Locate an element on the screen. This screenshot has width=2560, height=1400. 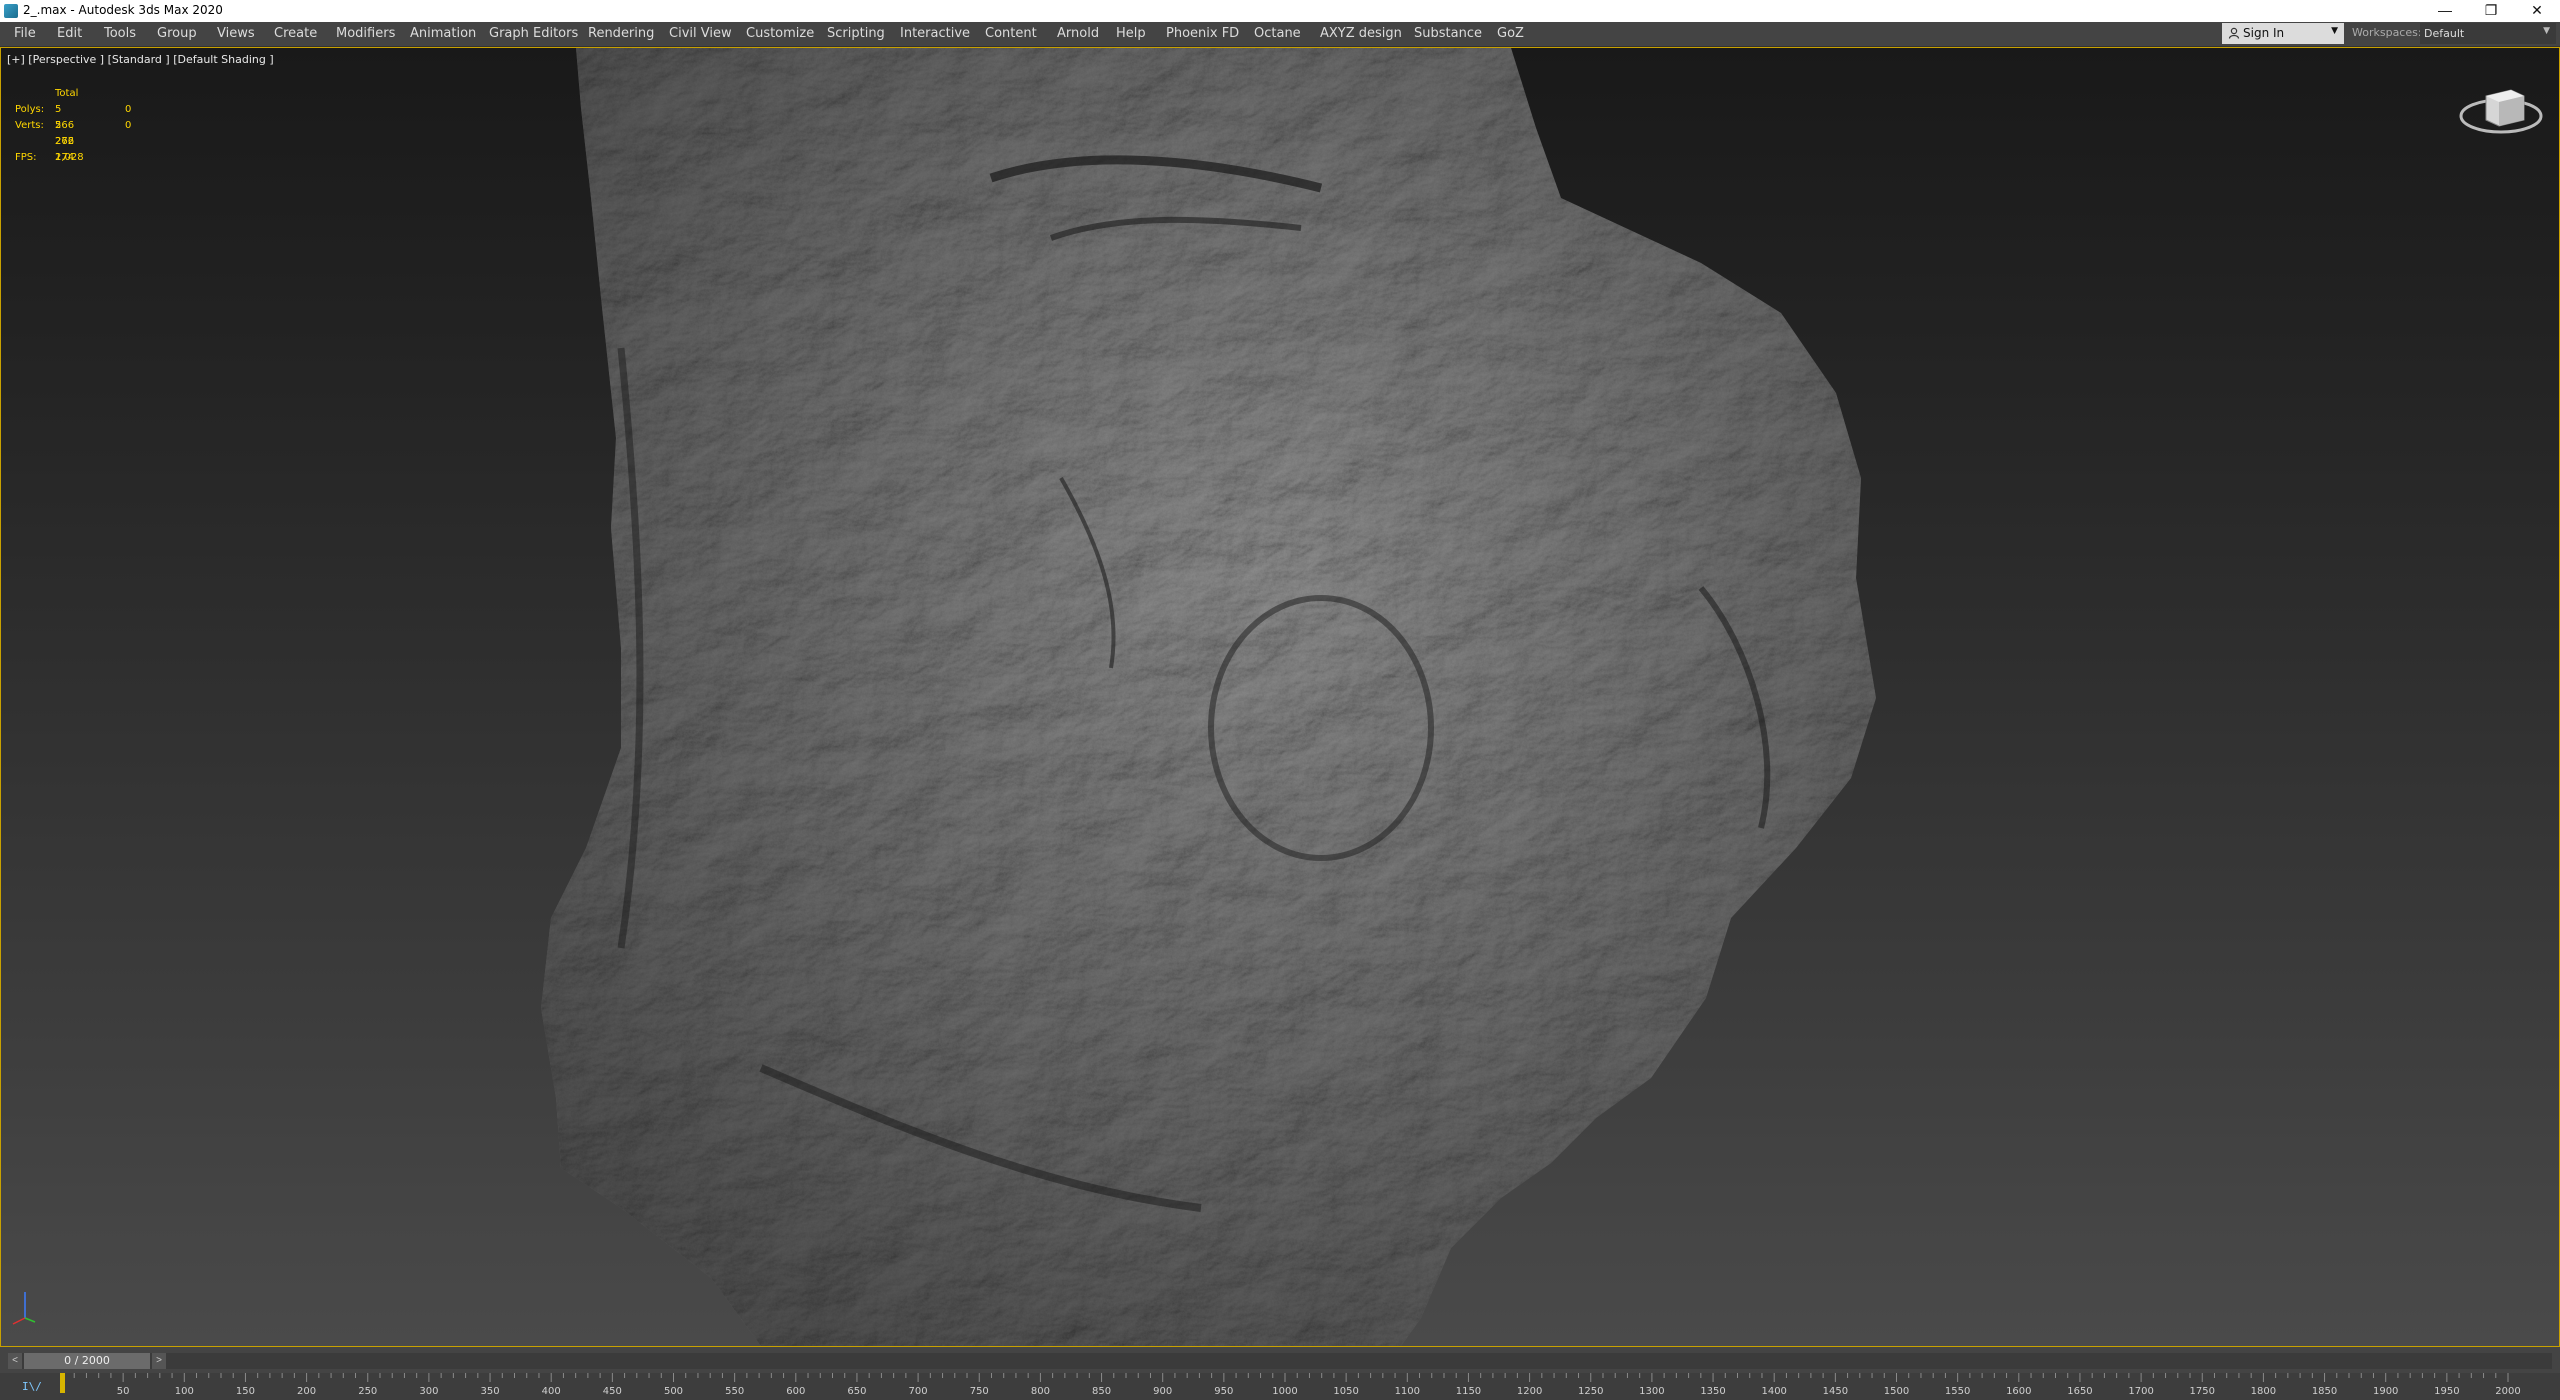
menu-tools: Tools is located at coordinates (120, 33).